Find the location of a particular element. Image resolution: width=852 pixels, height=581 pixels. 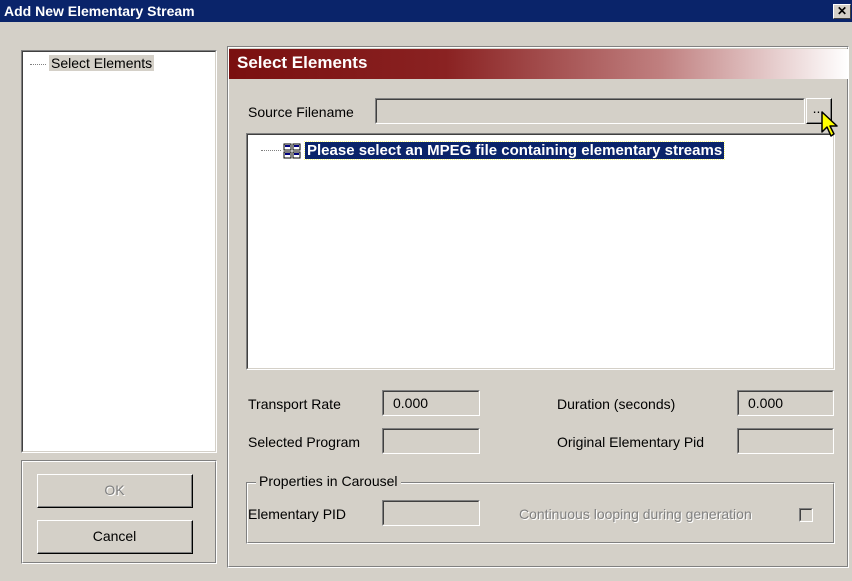

carousel-group-title: Properties in Carousel is located at coordinates (328, 481).